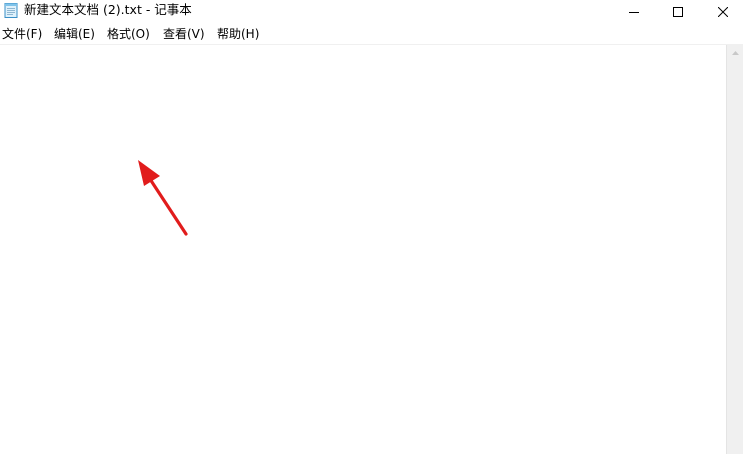  I want to click on close-button, so click(721, 11).